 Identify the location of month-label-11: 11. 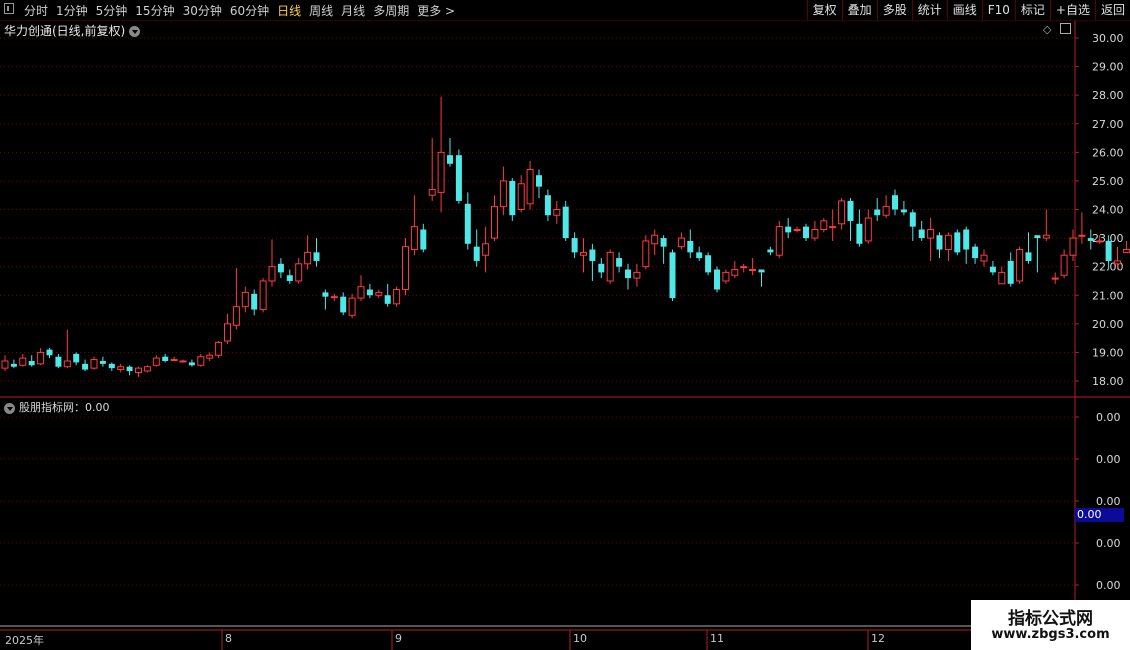
(717, 638).